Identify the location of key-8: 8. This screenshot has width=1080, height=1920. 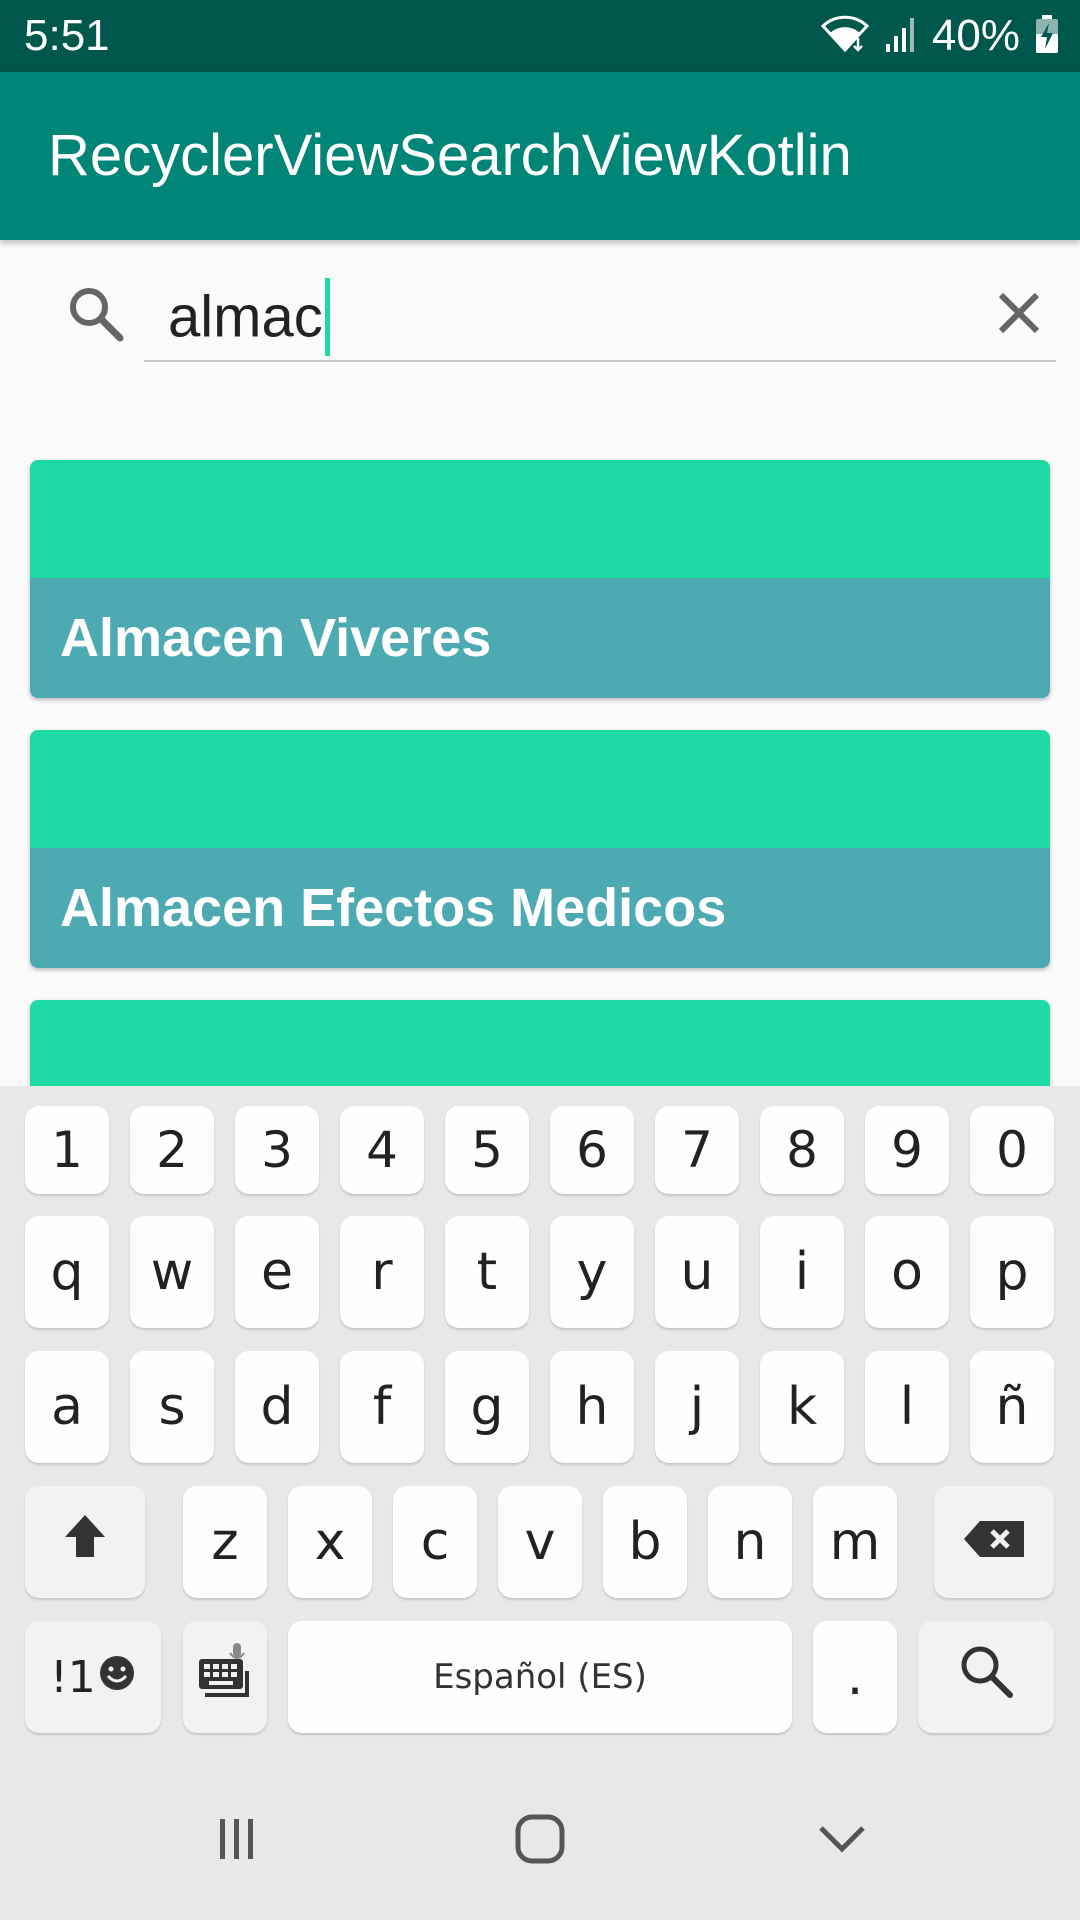
(802, 1150).